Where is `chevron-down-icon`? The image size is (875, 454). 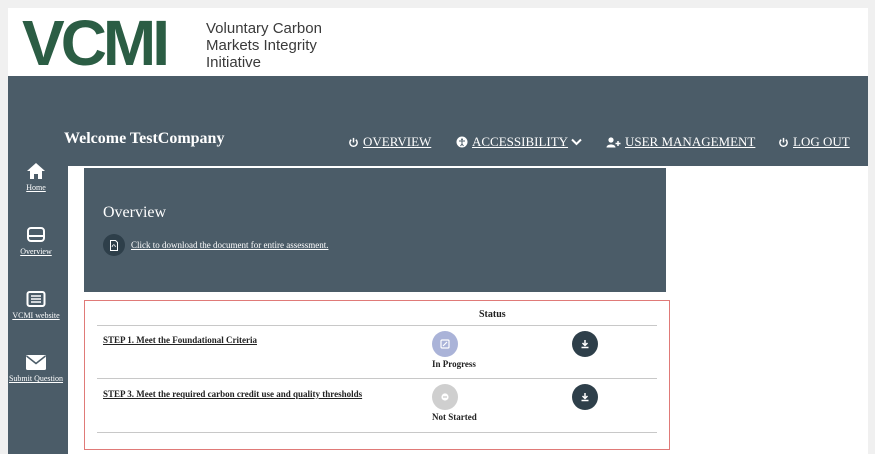 chevron-down-icon is located at coordinates (576, 142).